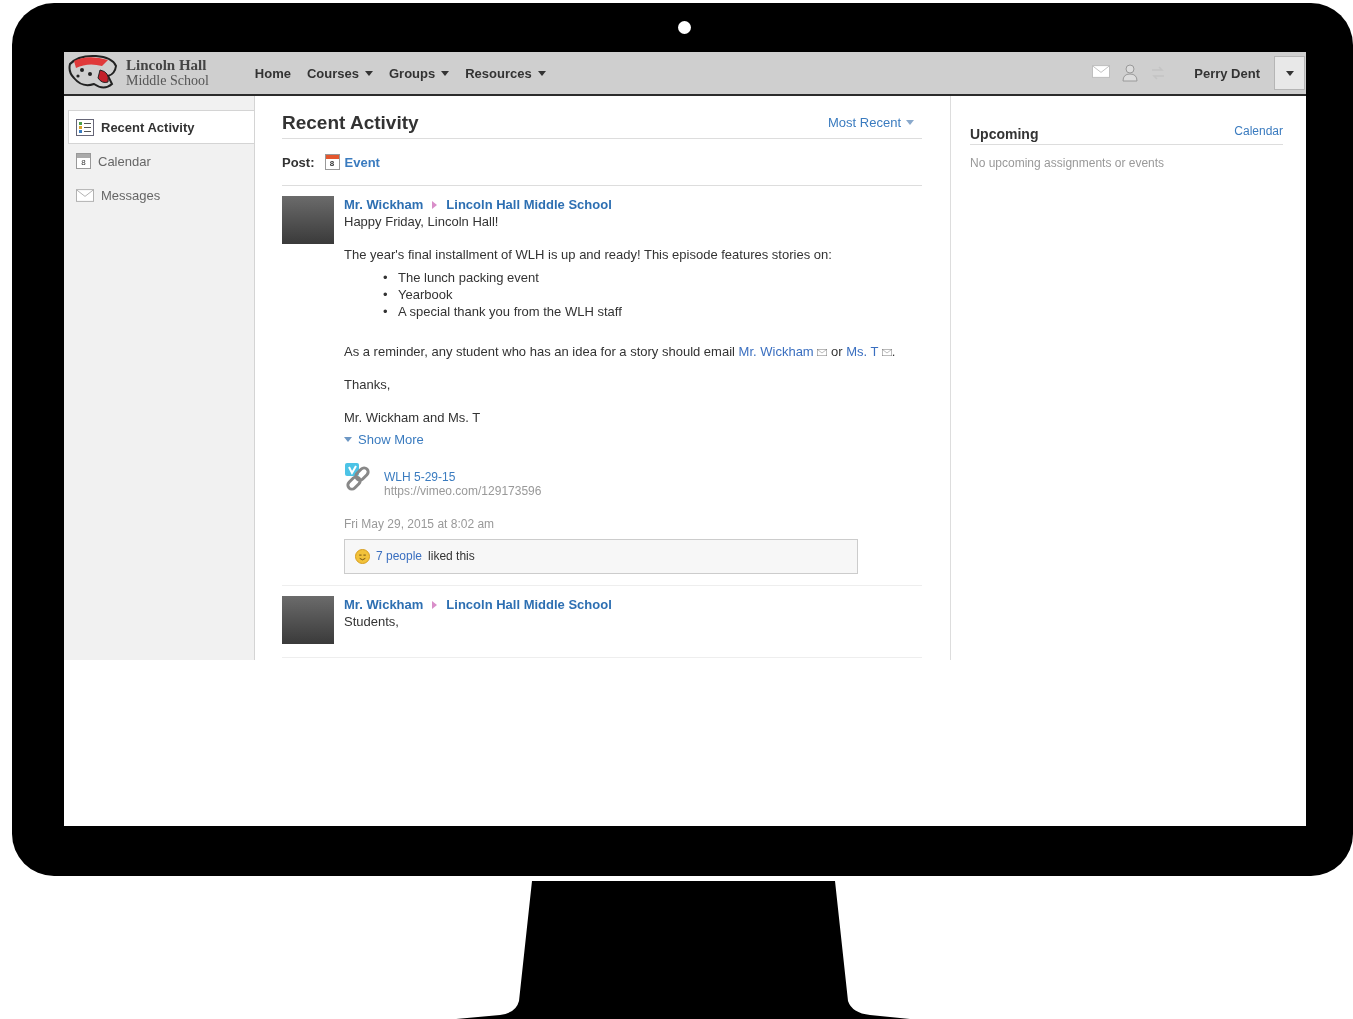  Describe the element at coordinates (272, 73) in the screenshot. I see `nav-menu-item: Home` at that location.